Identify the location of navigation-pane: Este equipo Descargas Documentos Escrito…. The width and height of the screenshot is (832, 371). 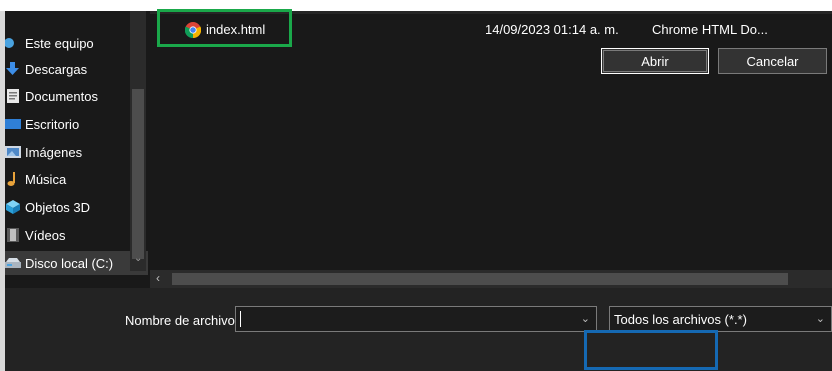
(77, 143).